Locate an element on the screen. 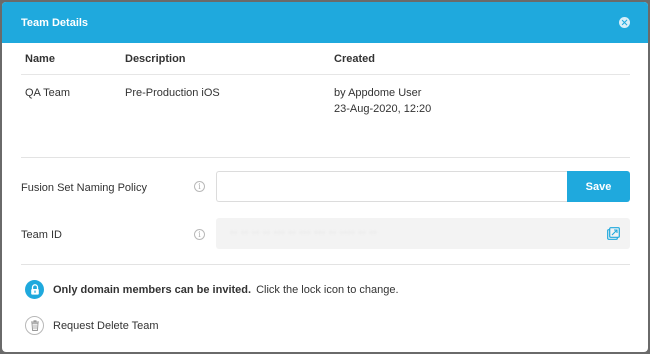  lock-icon is located at coordinates (34, 289).